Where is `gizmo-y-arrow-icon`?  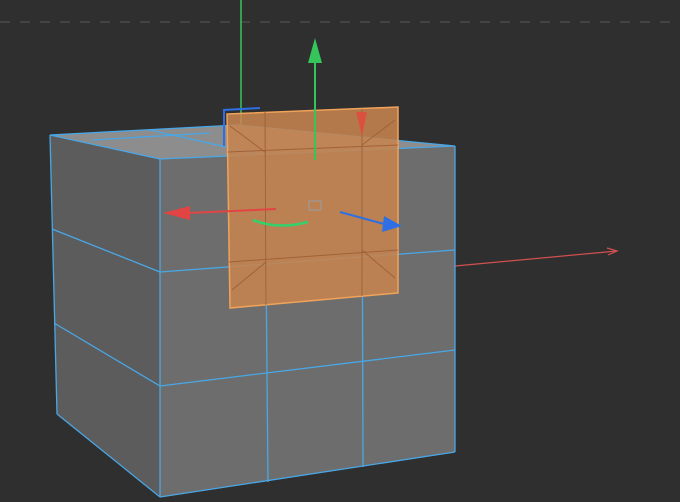 gizmo-y-arrow-icon is located at coordinates (315, 50).